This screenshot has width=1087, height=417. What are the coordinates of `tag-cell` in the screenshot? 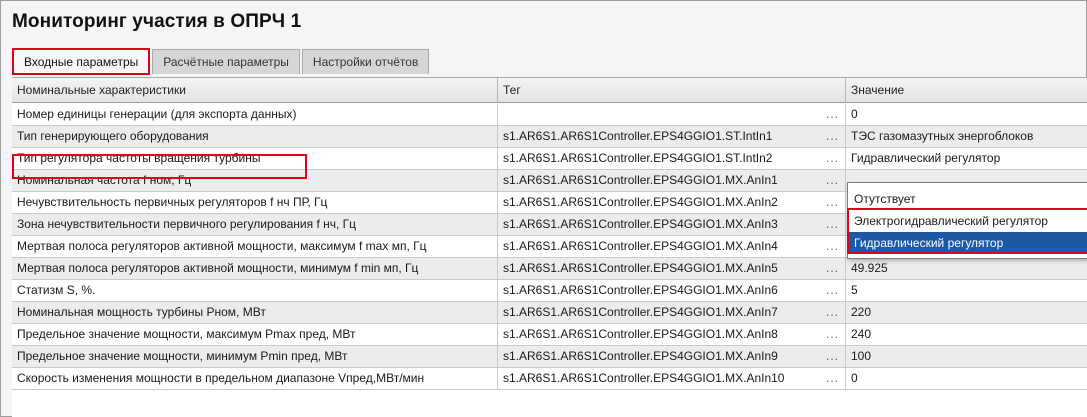 It's located at (659, 114).